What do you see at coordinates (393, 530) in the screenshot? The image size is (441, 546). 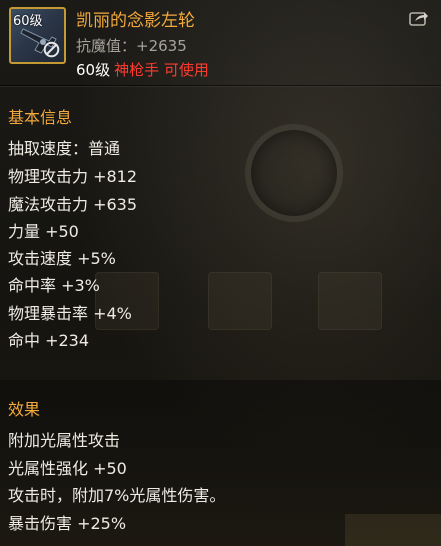 I see `background-button` at bounding box center [393, 530].